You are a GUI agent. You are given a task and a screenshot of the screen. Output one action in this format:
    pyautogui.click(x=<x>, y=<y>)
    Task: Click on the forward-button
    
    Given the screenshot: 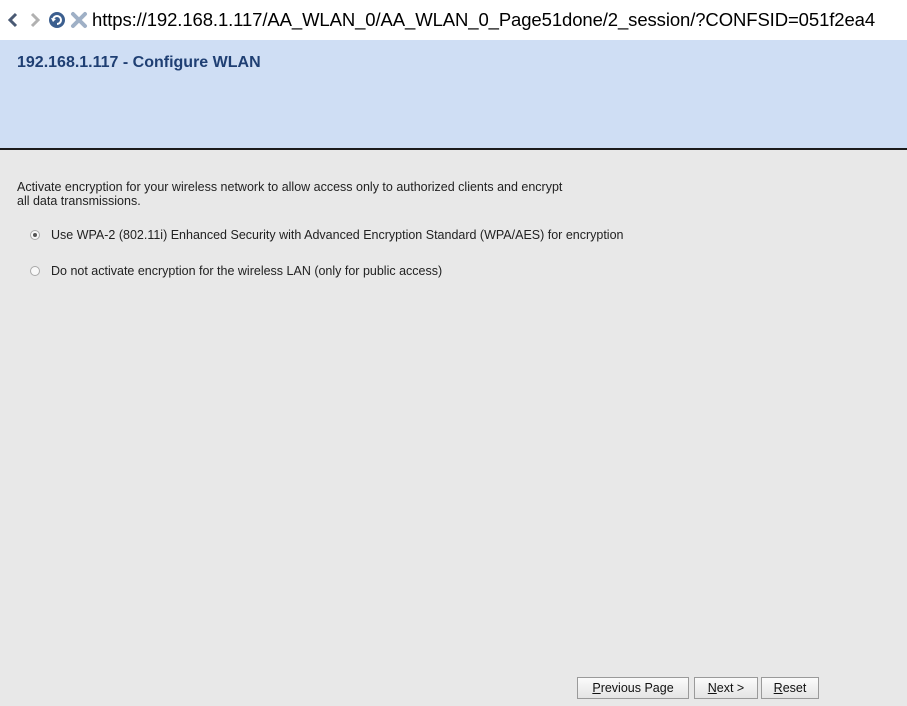 What is the action you would take?
    pyautogui.click(x=35, y=20)
    